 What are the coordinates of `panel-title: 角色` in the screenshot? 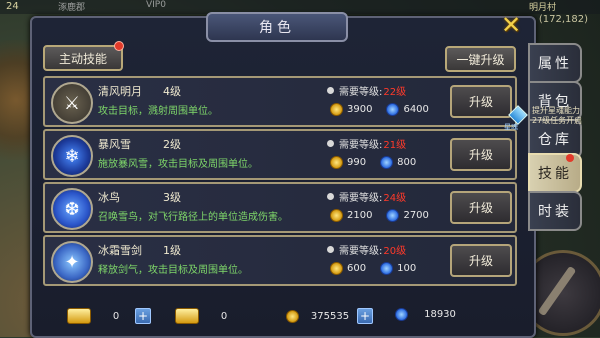 It's located at (277, 27).